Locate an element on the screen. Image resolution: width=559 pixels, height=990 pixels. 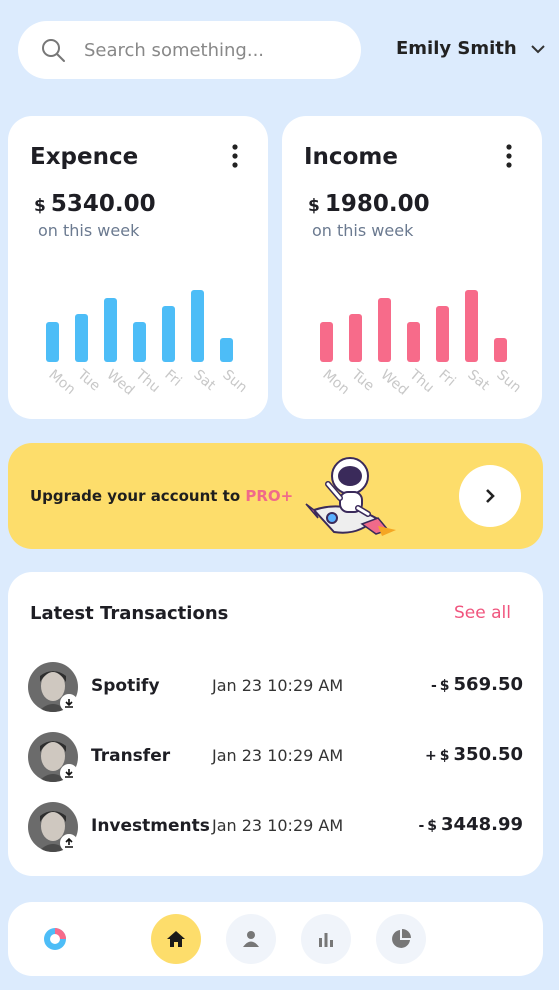
amount-value: 3448.99 is located at coordinates (482, 824).